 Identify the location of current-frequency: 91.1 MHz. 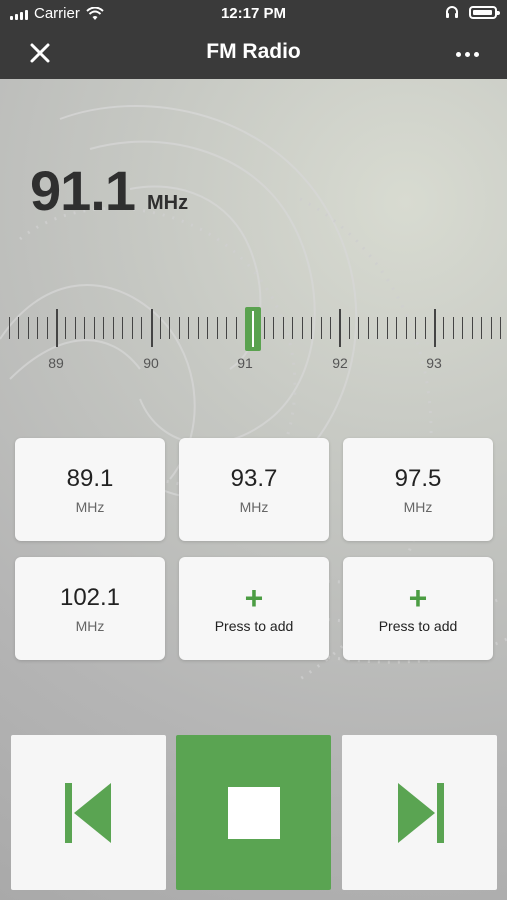
(109, 191).